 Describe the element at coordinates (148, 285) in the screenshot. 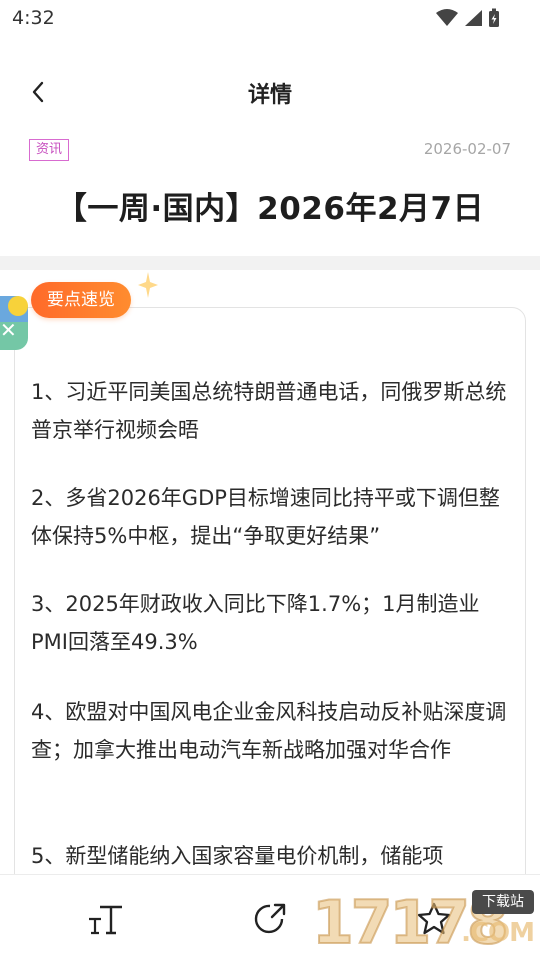

I see `sparkle-icon` at that location.